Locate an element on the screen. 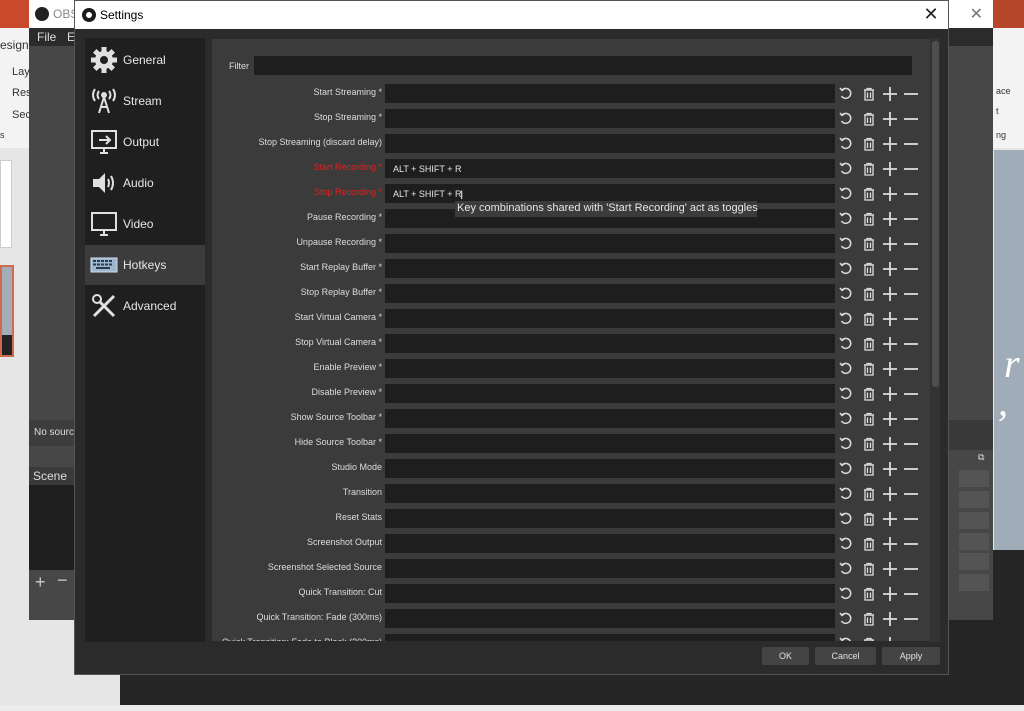 The width and height of the screenshot is (1024, 711). obs-close-icon: ✕ is located at coordinates (976, 14).